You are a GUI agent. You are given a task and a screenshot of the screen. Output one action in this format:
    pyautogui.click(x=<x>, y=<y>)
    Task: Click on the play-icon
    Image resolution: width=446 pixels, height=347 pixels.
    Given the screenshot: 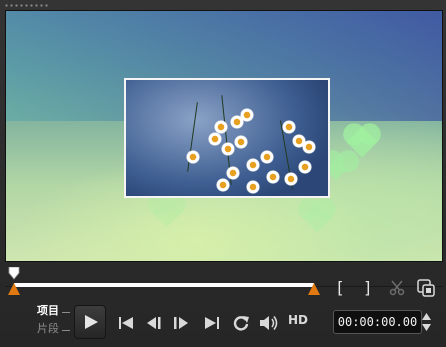 What is the action you would take?
    pyautogui.click(x=91, y=322)
    